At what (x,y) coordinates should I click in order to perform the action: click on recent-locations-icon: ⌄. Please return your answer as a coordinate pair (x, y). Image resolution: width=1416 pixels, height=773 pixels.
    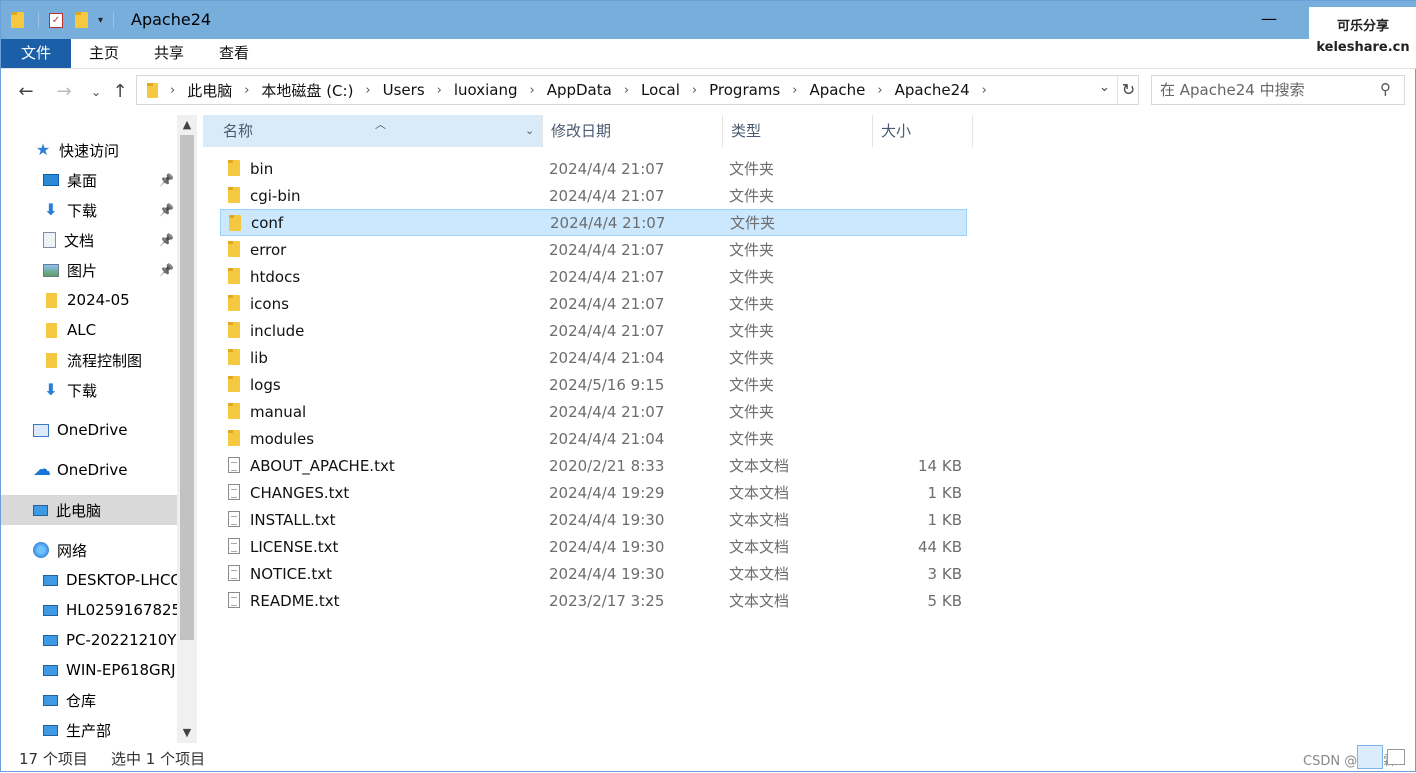
    Looking at the image, I should click on (96, 92).